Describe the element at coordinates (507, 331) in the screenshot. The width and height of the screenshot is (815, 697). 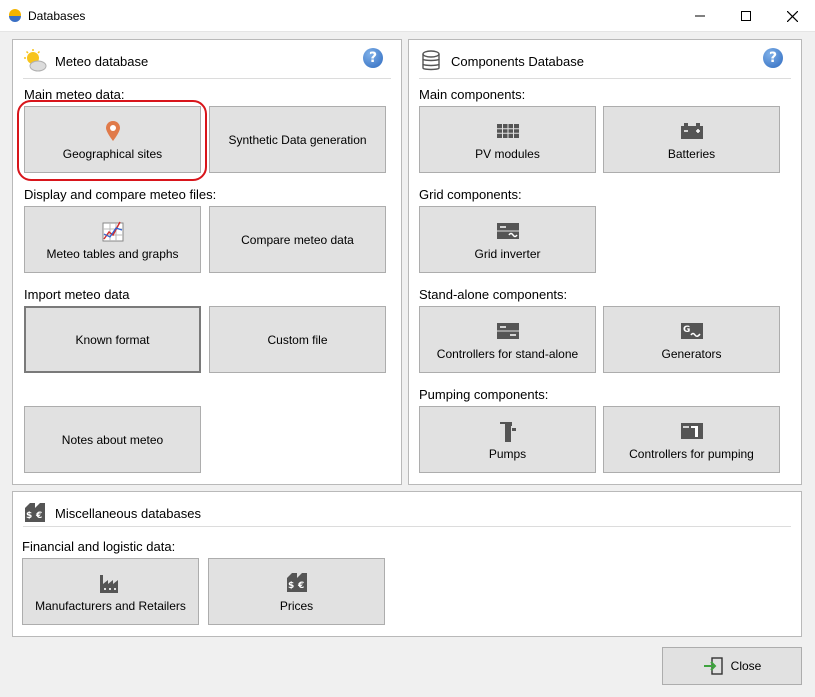
I see `controller-icon` at that location.